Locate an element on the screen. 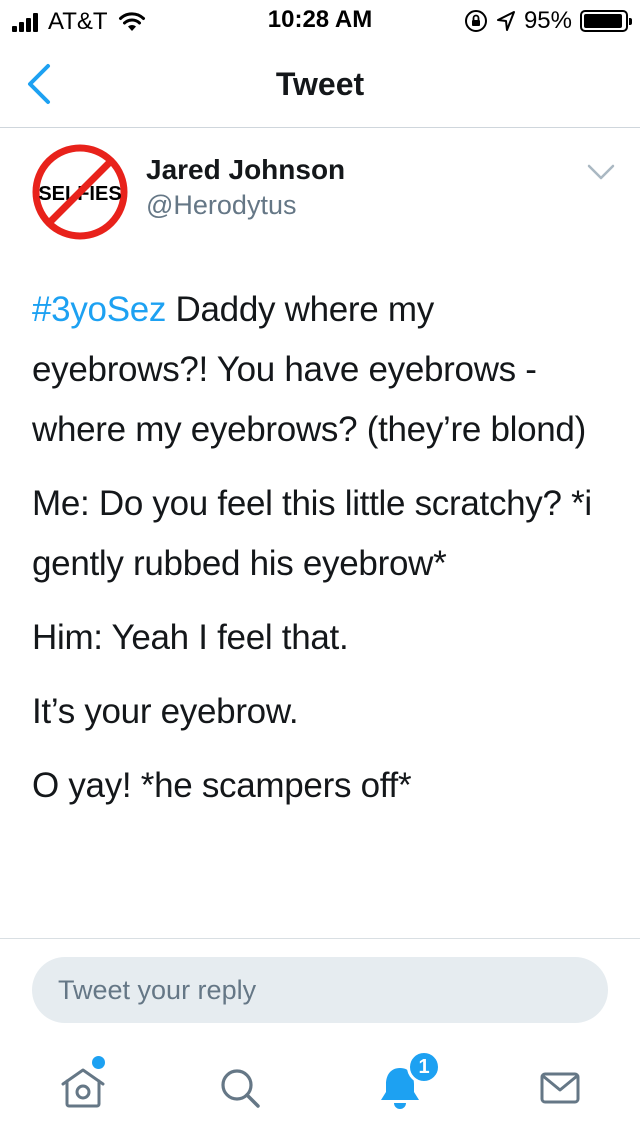  messages-icon is located at coordinates (560, 1088).